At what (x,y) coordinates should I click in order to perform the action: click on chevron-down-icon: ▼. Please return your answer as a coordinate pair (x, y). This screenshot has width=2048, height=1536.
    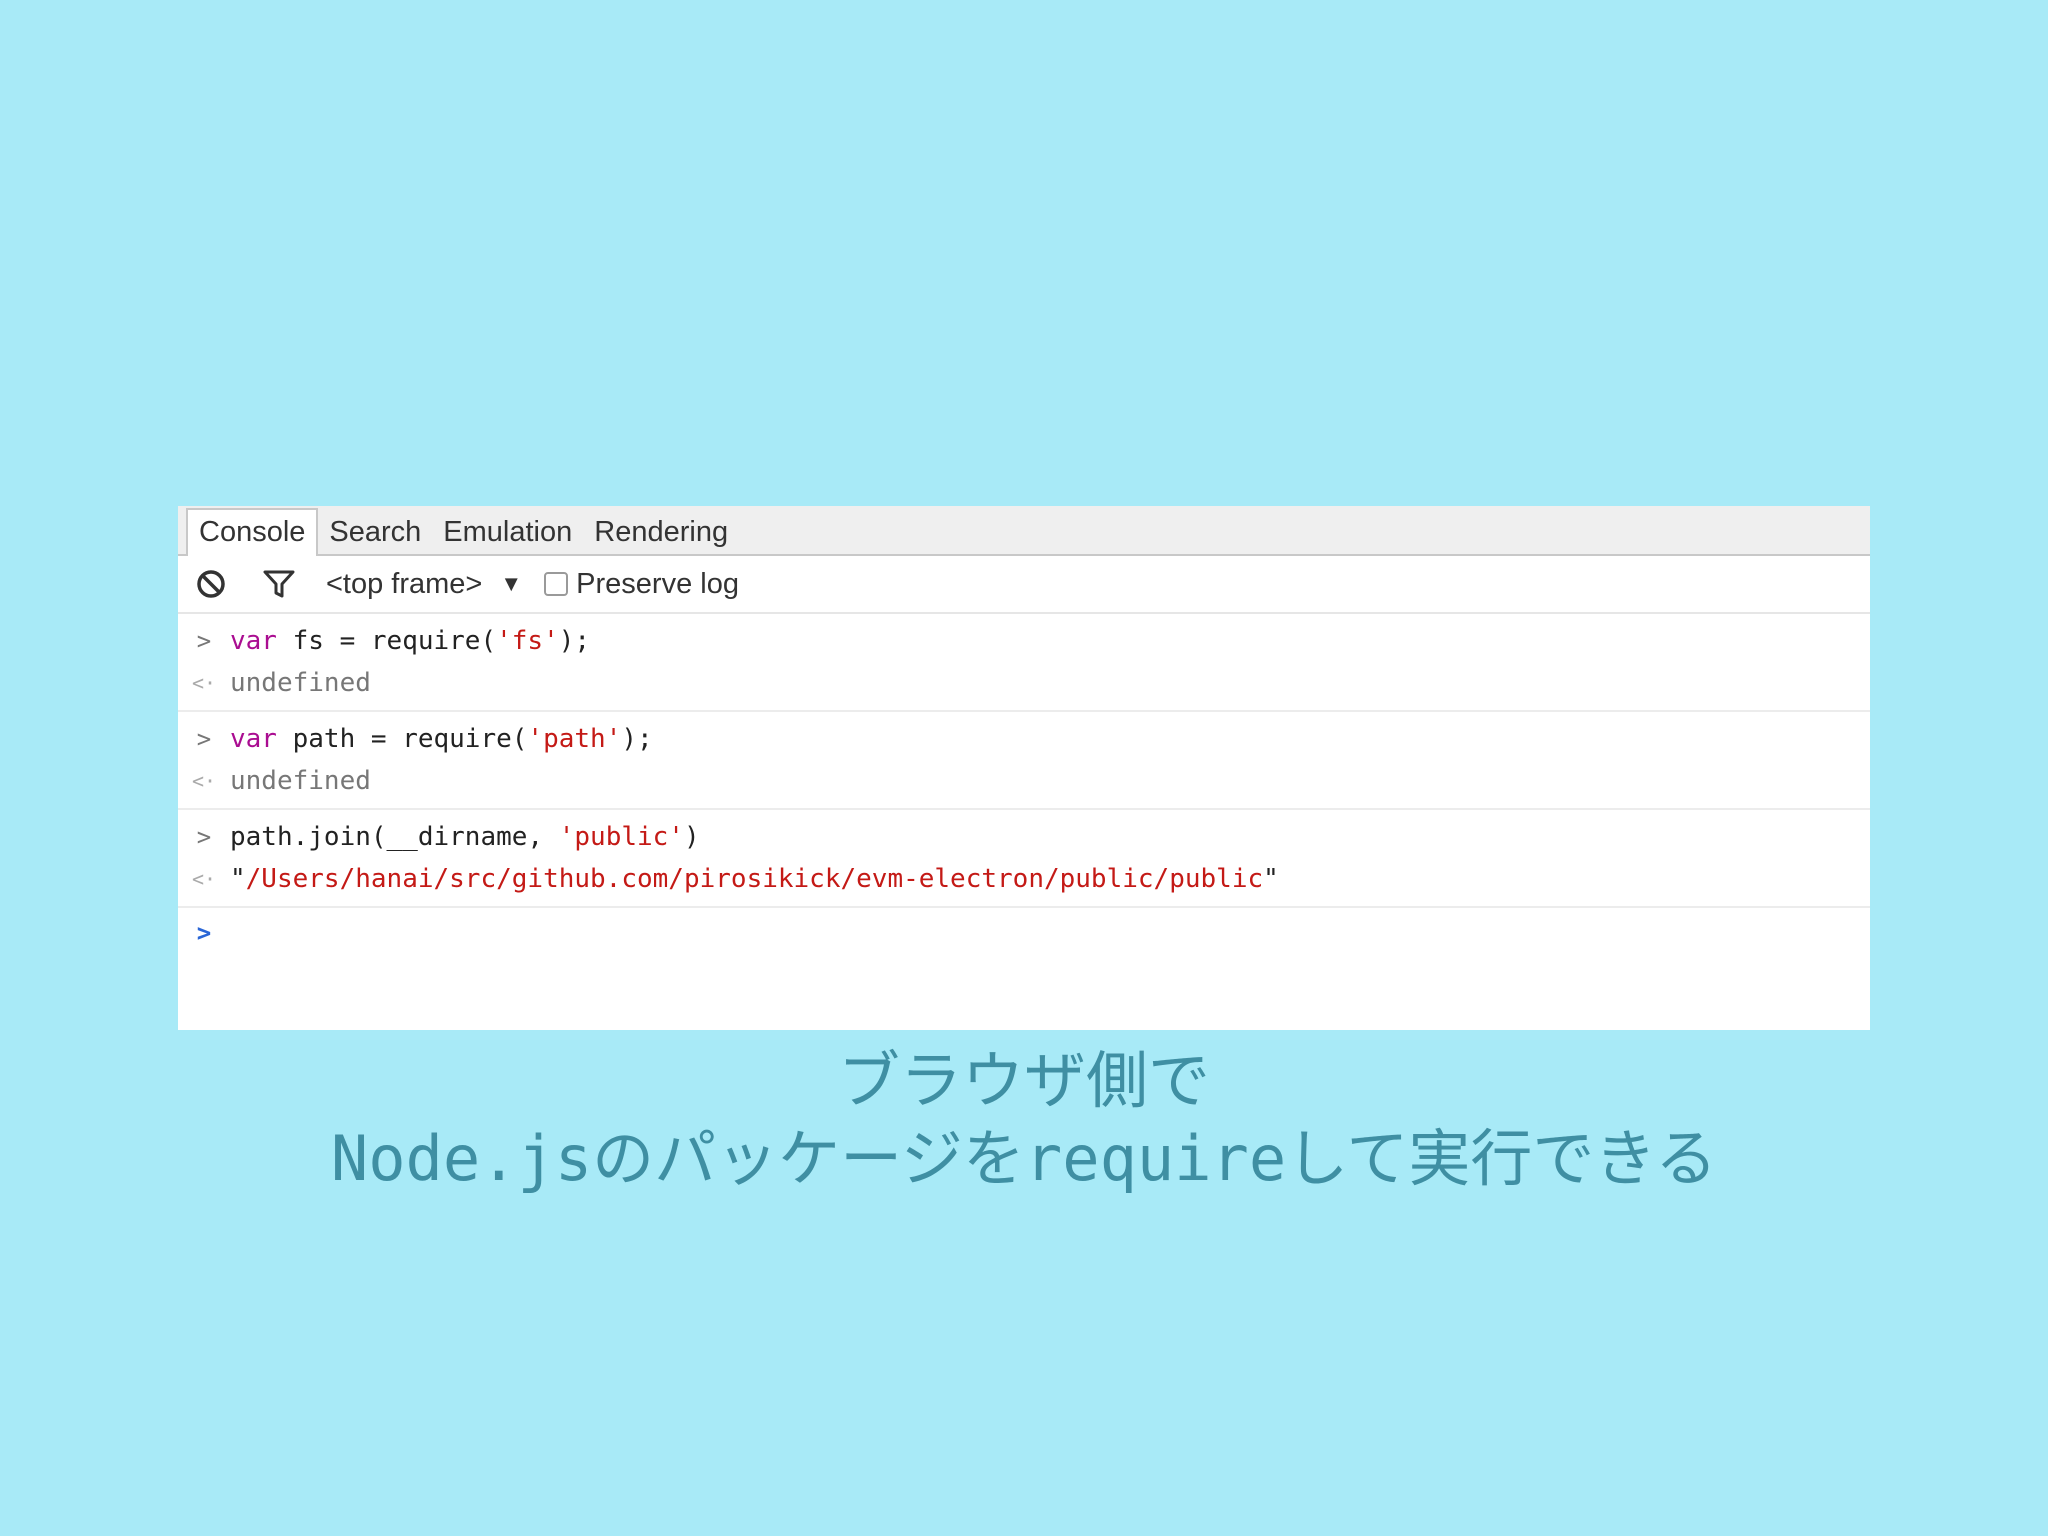
    Looking at the image, I should click on (511, 583).